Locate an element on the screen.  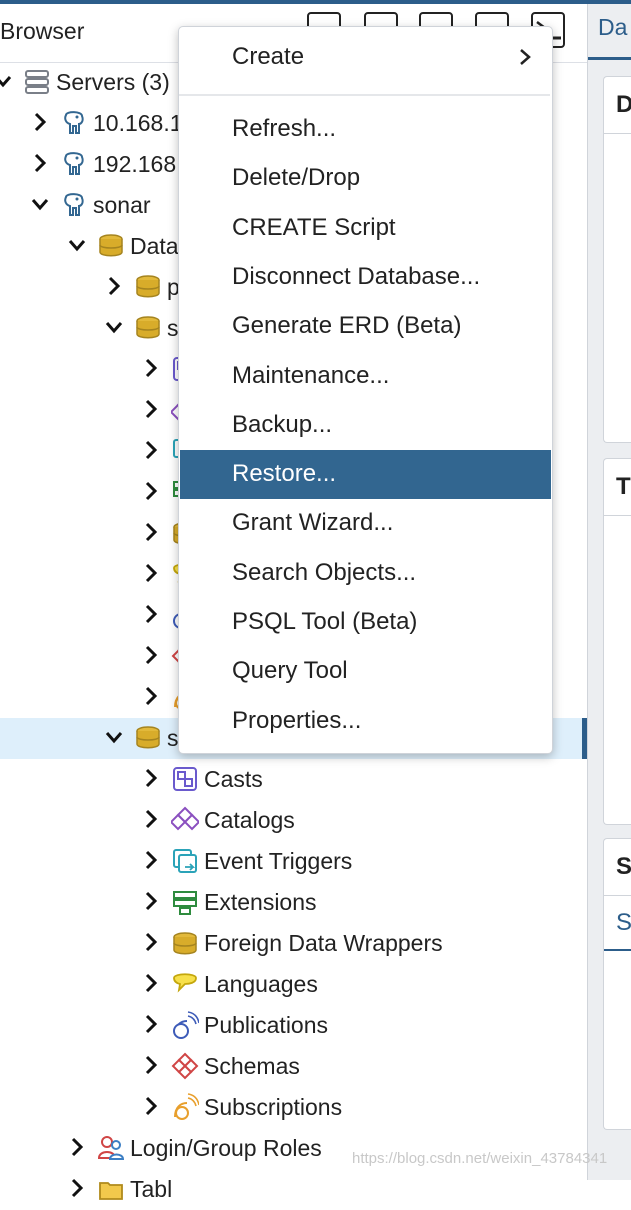
tree-node: Foreign Data Wrappers is located at coordinates (293, 943).